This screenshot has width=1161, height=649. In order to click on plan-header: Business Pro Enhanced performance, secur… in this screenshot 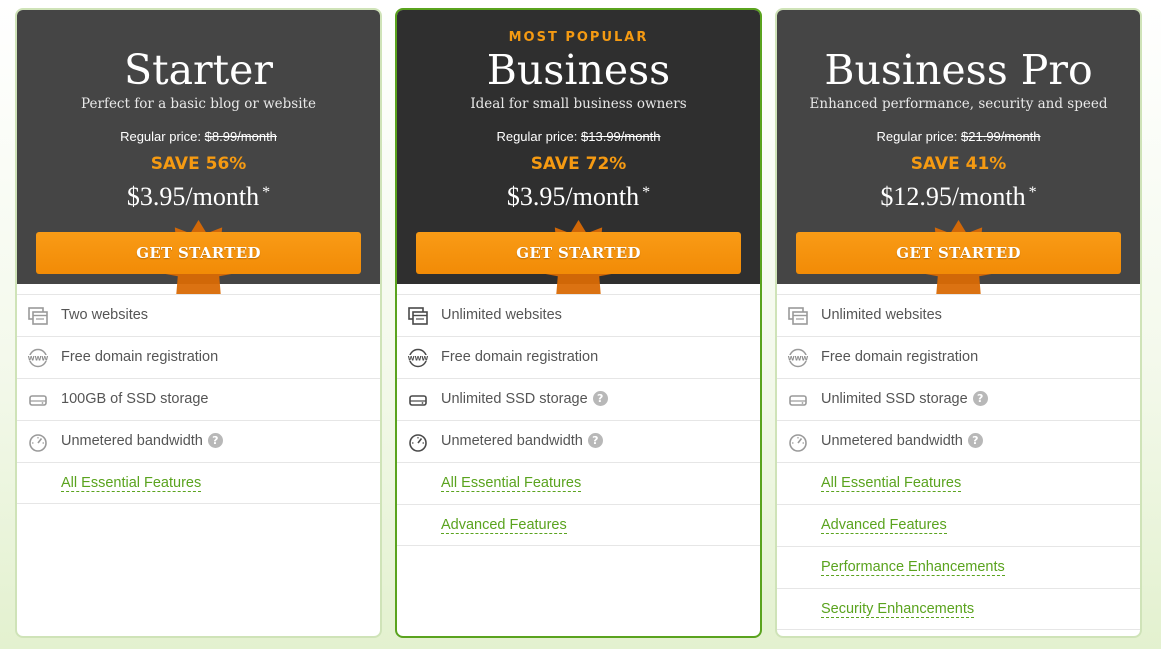, I will do `click(958, 152)`.